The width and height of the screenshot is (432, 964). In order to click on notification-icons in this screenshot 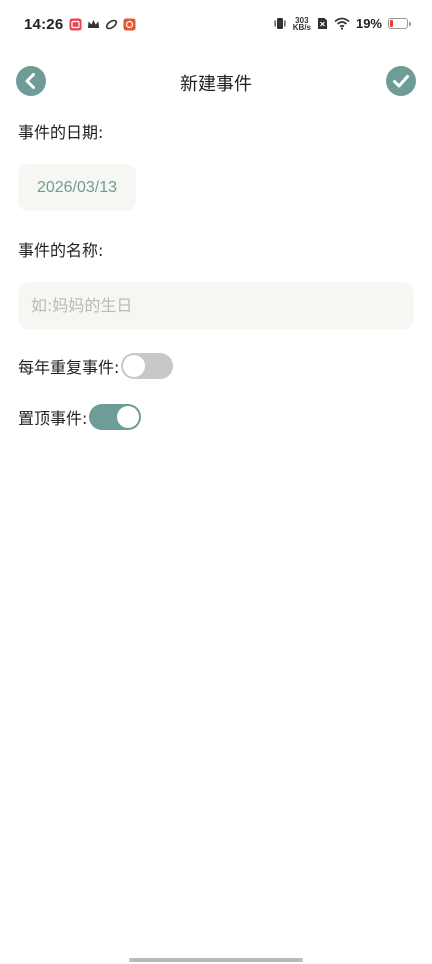, I will do `click(102, 24)`.